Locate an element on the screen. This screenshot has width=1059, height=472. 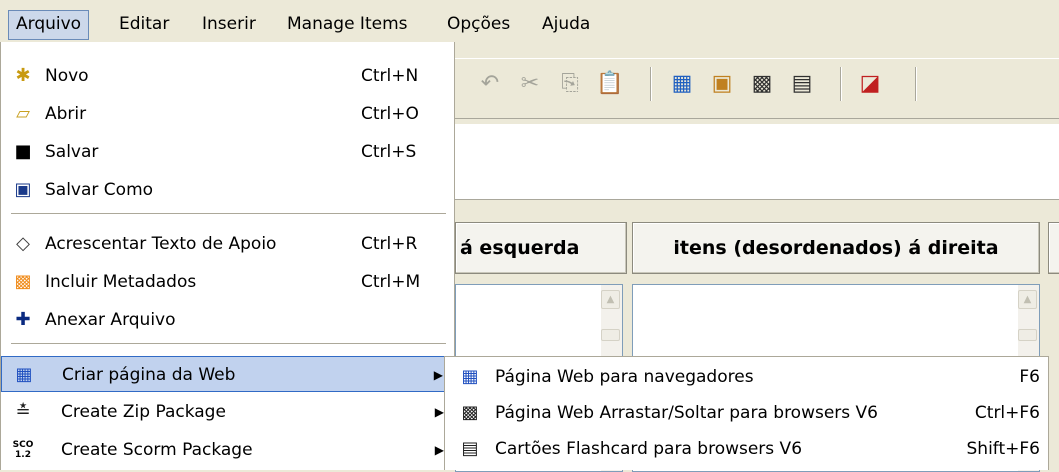
submenu-item-label: Cartões Flashcard para browsers V6 is located at coordinates (649, 449).